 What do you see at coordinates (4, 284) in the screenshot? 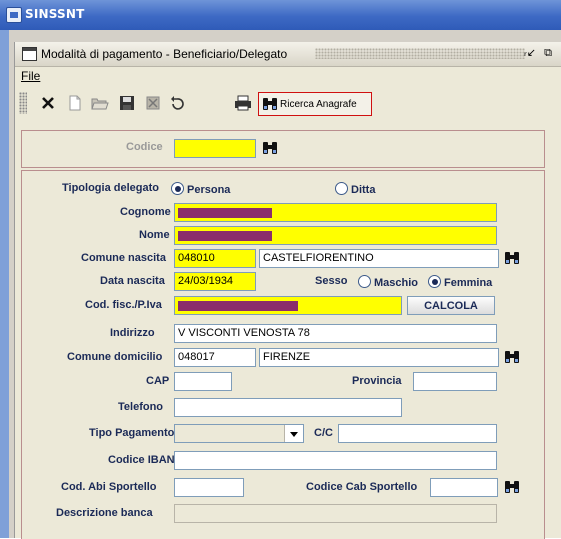
I see `frame-border` at bounding box center [4, 284].